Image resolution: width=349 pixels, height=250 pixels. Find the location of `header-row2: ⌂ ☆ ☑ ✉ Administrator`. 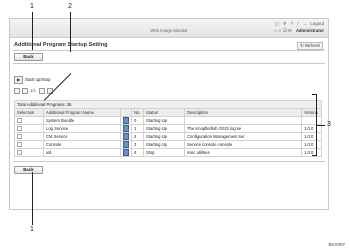

header-row2: ⌂ ☆ ☑ ✉ Administrator is located at coordinates (299, 31).